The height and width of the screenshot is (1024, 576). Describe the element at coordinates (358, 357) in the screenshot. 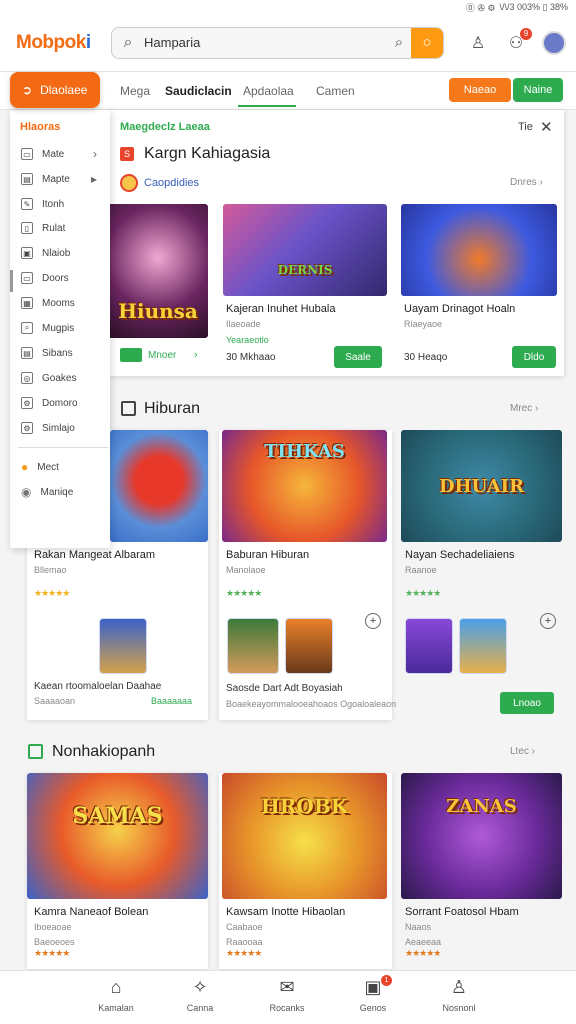

I see `game-2-get-button: Saale` at that location.